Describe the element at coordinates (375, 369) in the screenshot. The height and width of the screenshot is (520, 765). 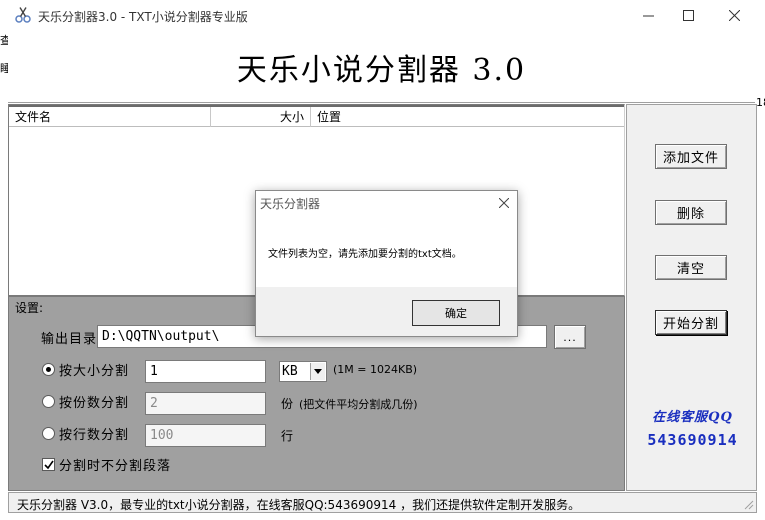
I see `size-note: (1M = 1024KB)` at that location.